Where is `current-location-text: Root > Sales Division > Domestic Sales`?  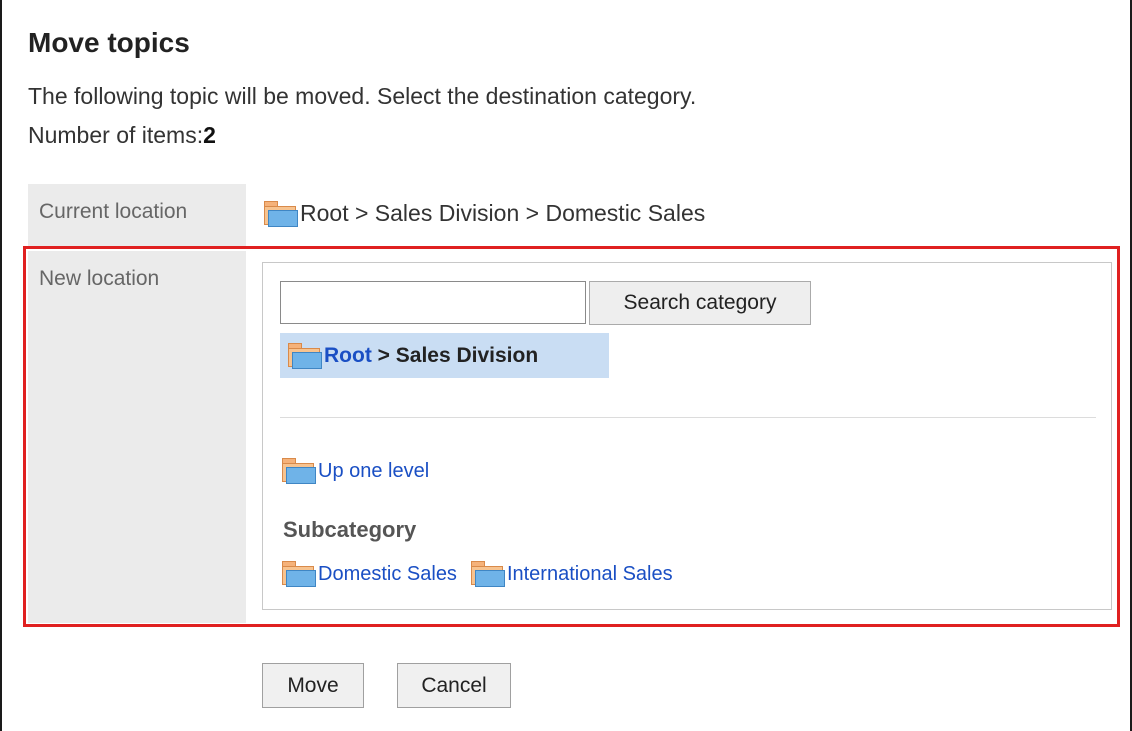 current-location-text: Root > Sales Division > Domestic Sales is located at coordinates (503, 213).